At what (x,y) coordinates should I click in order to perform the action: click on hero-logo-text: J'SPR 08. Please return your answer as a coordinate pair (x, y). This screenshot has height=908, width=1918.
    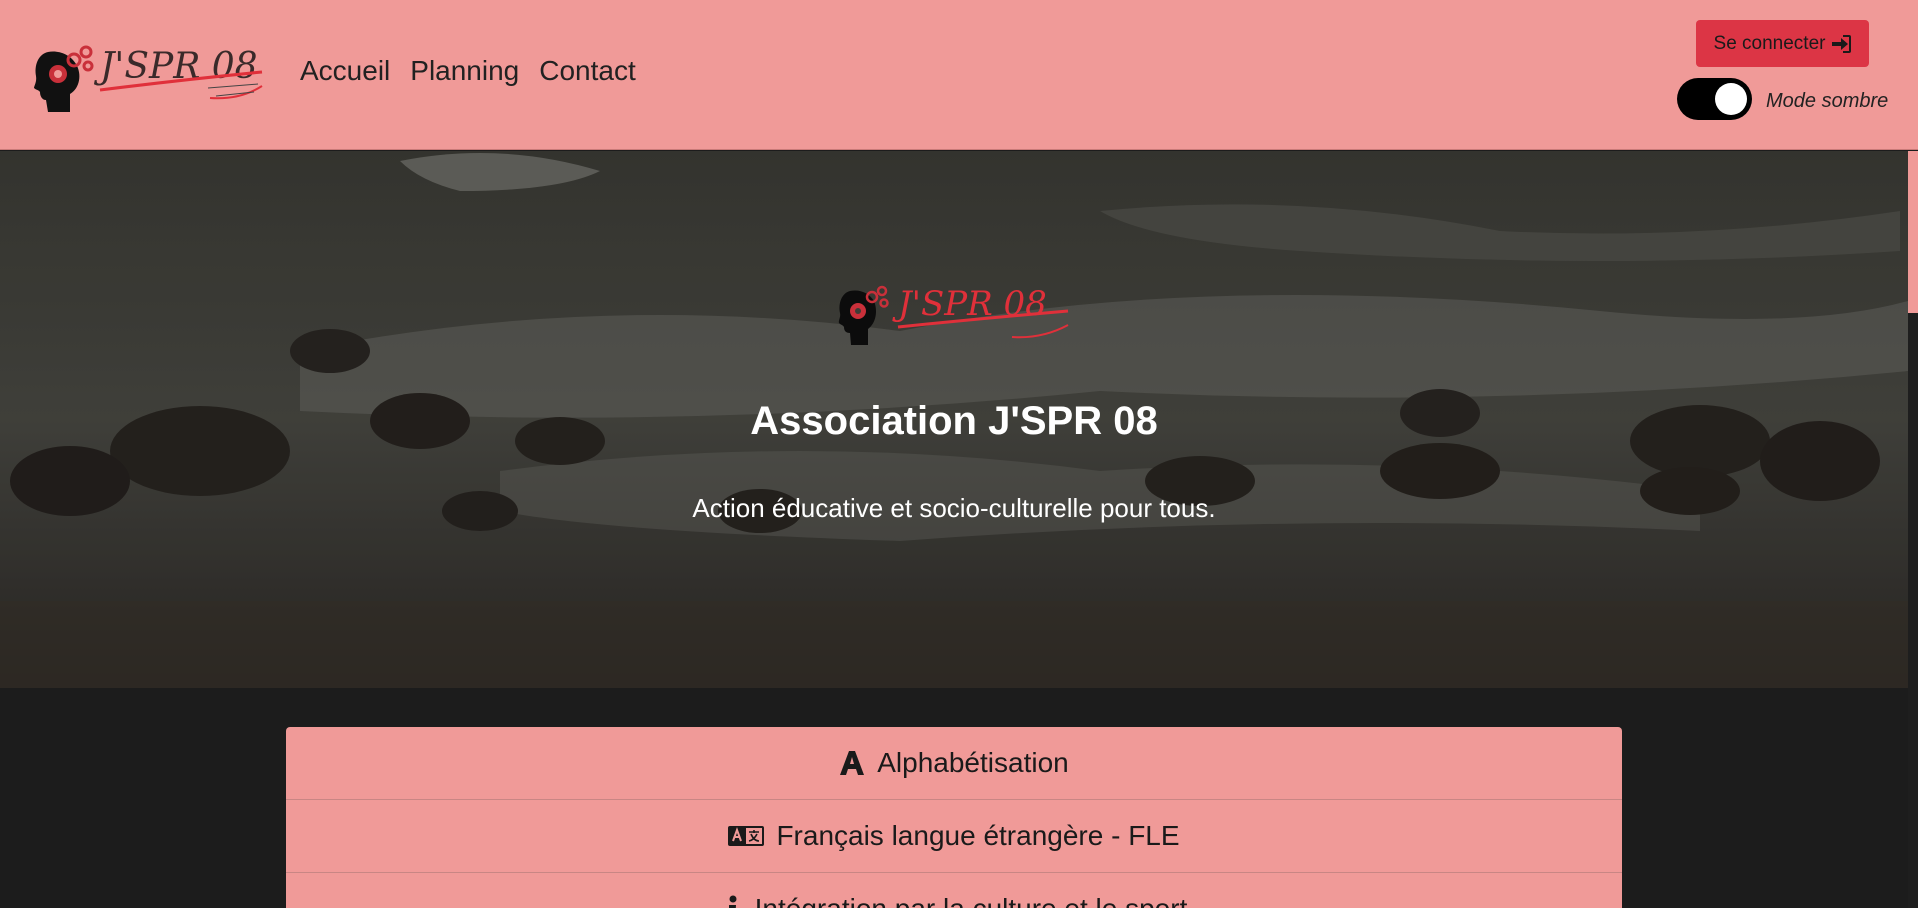
    Looking at the image, I should click on (969, 304).